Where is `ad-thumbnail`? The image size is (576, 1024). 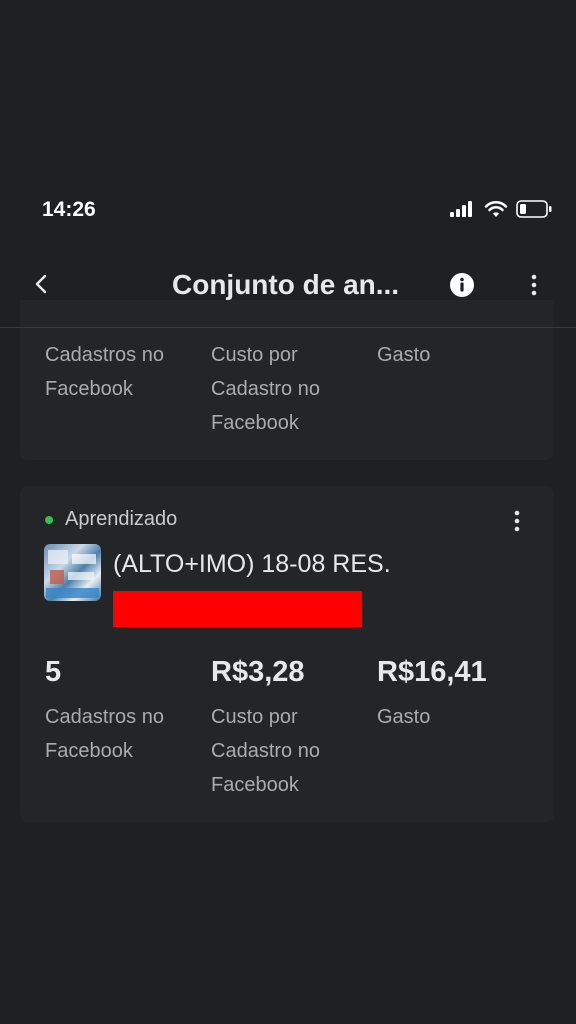
ad-thumbnail is located at coordinates (72, 572).